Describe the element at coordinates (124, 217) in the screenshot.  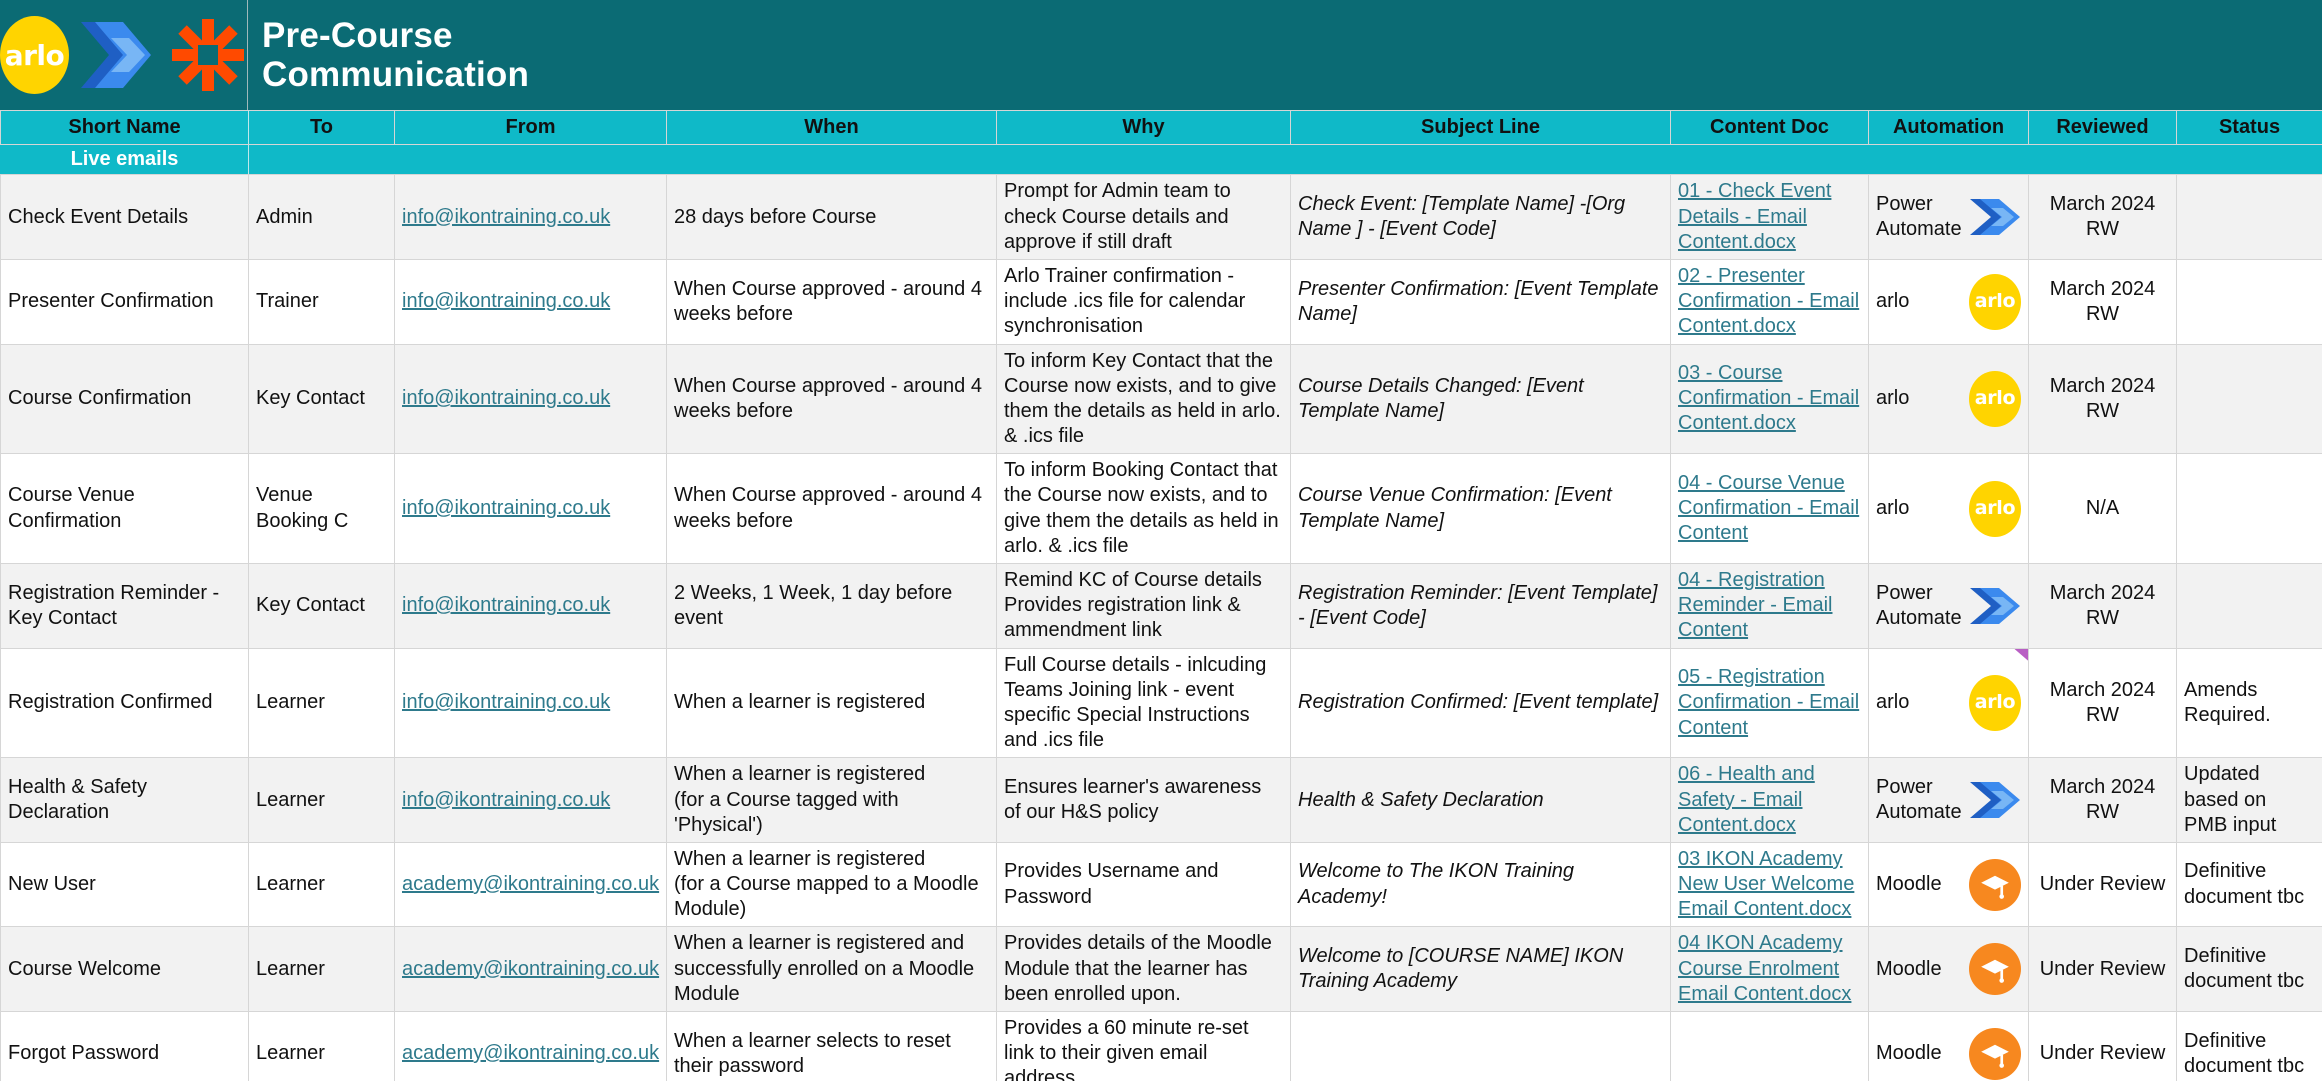
I see `cell-short-name: Check Event Details` at that location.